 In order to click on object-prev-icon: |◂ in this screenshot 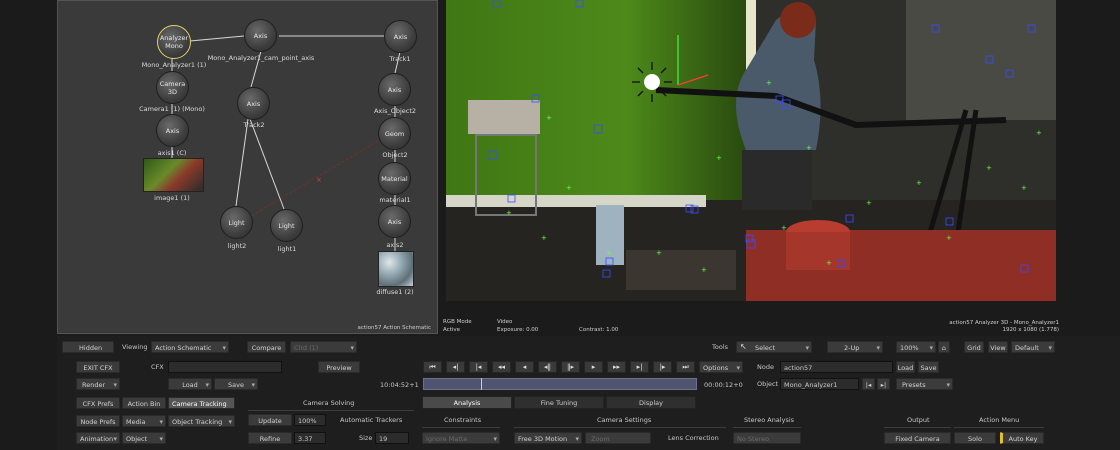, I will do `click(868, 384)`.